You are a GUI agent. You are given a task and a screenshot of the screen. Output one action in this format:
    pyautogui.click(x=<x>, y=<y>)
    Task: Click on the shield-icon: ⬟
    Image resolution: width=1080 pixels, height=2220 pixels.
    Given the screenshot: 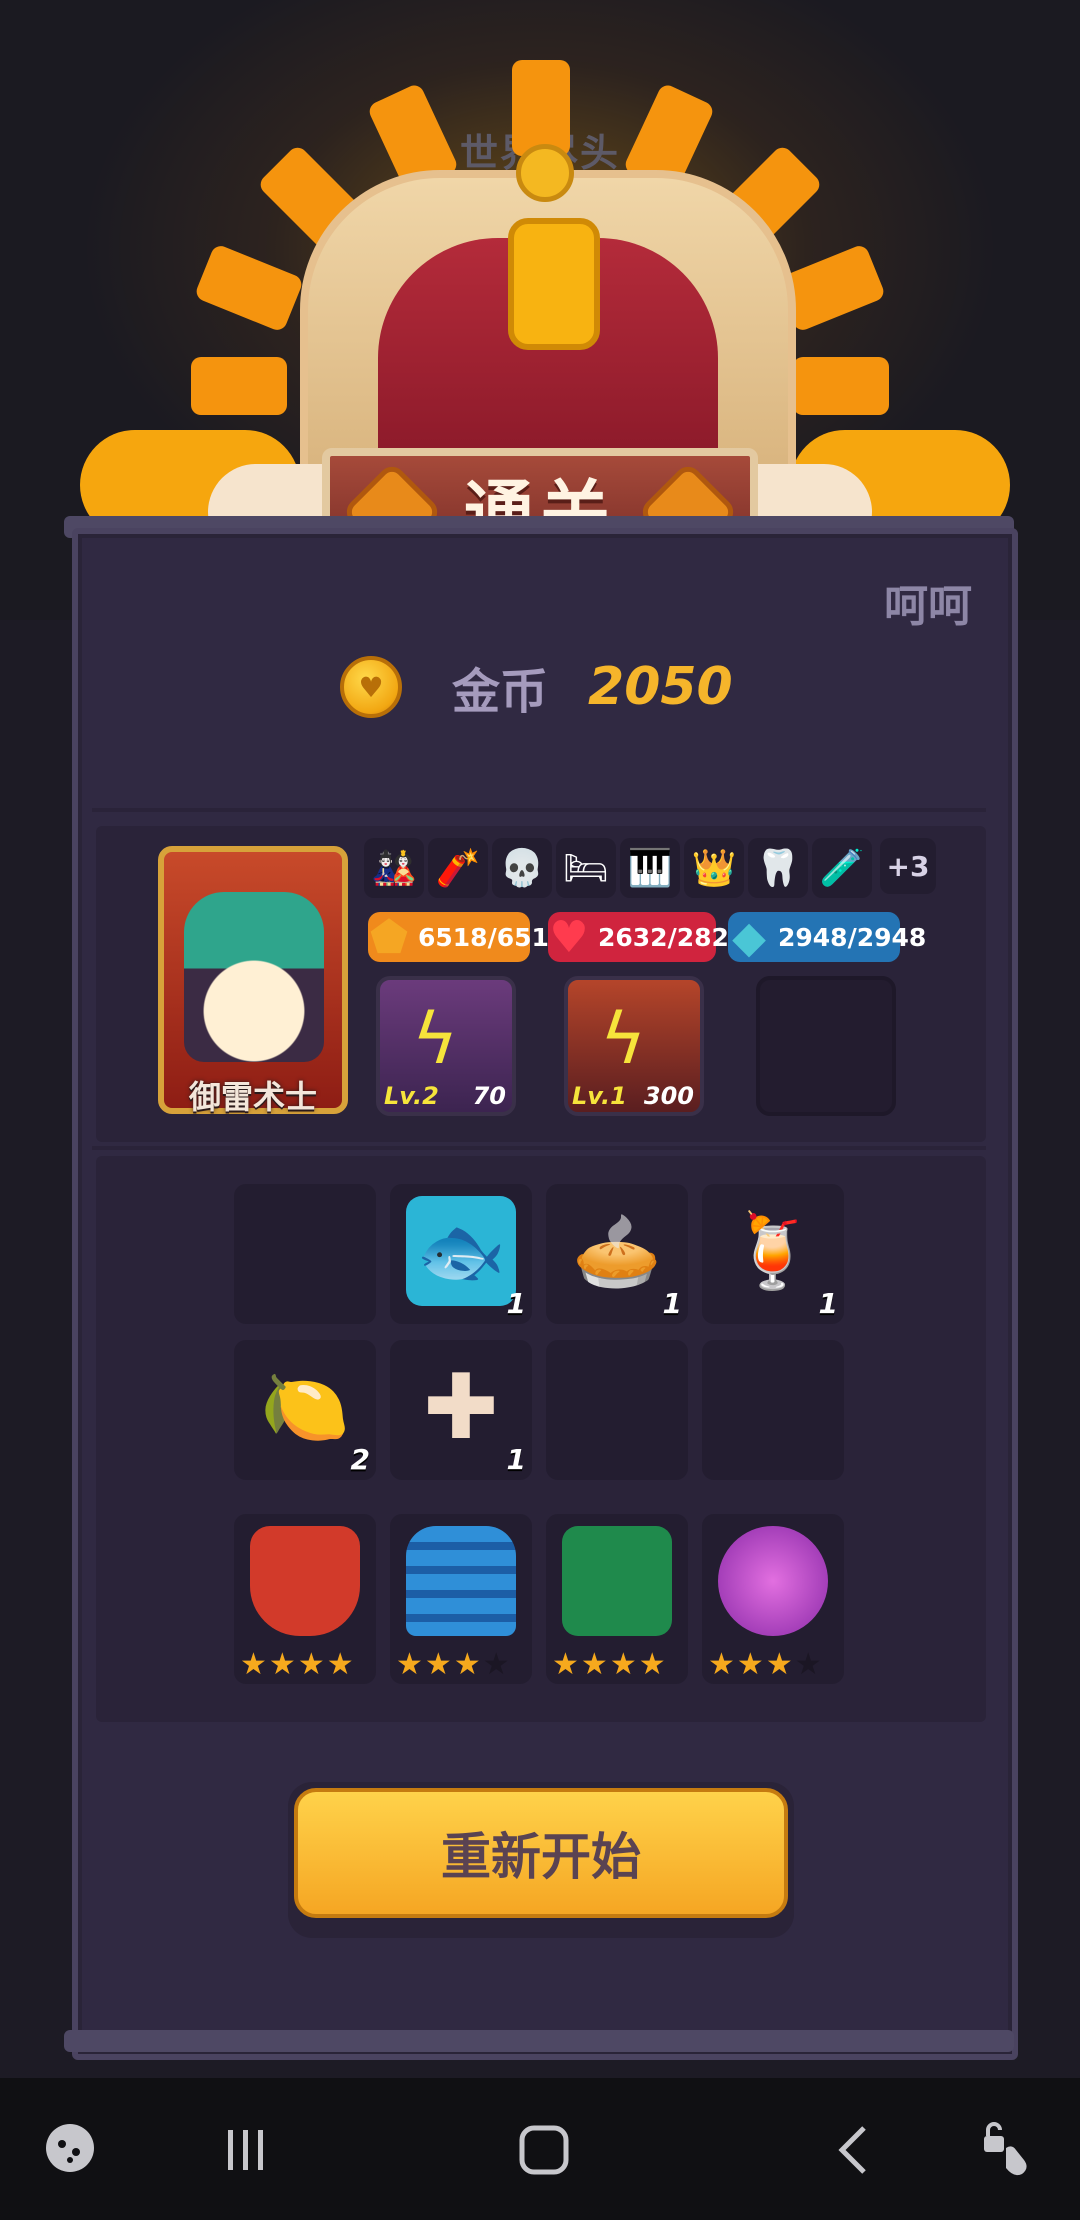 What is the action you would take?
    pyautogui.click(x=389, y=937)
    